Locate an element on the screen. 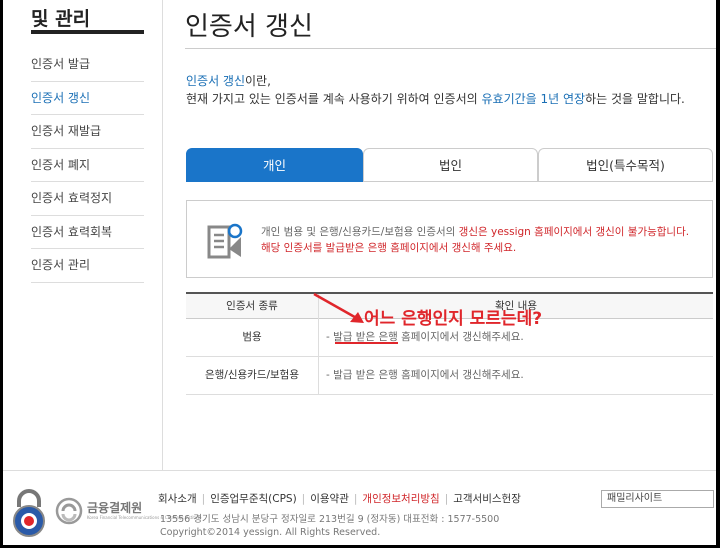 Image resolution: width=720 pixels, height=548 pixels. footer-link-cps: 인증업무준칙(CPS) is located at coordinates (253, 499).